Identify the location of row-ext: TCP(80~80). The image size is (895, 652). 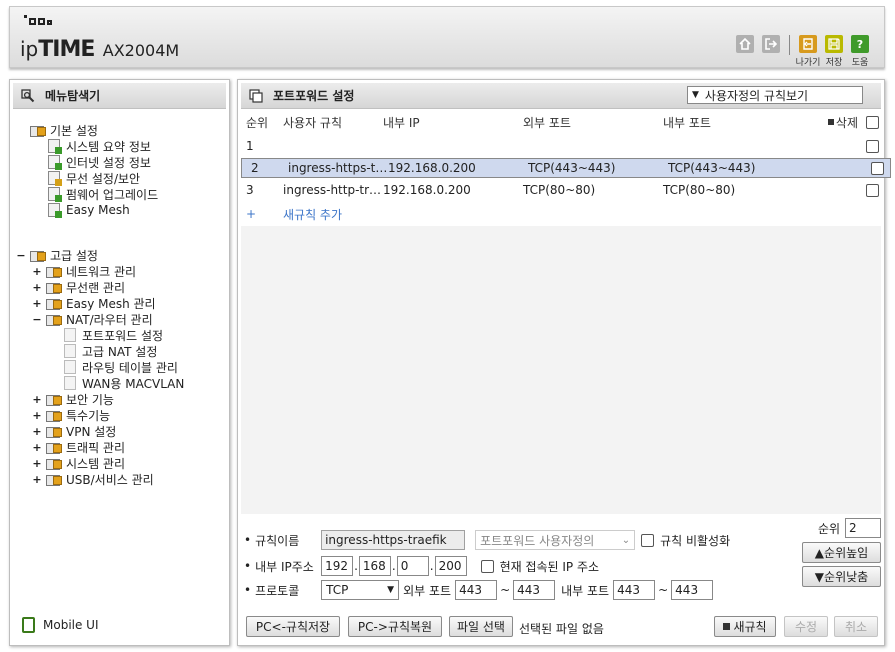
(559, 190).